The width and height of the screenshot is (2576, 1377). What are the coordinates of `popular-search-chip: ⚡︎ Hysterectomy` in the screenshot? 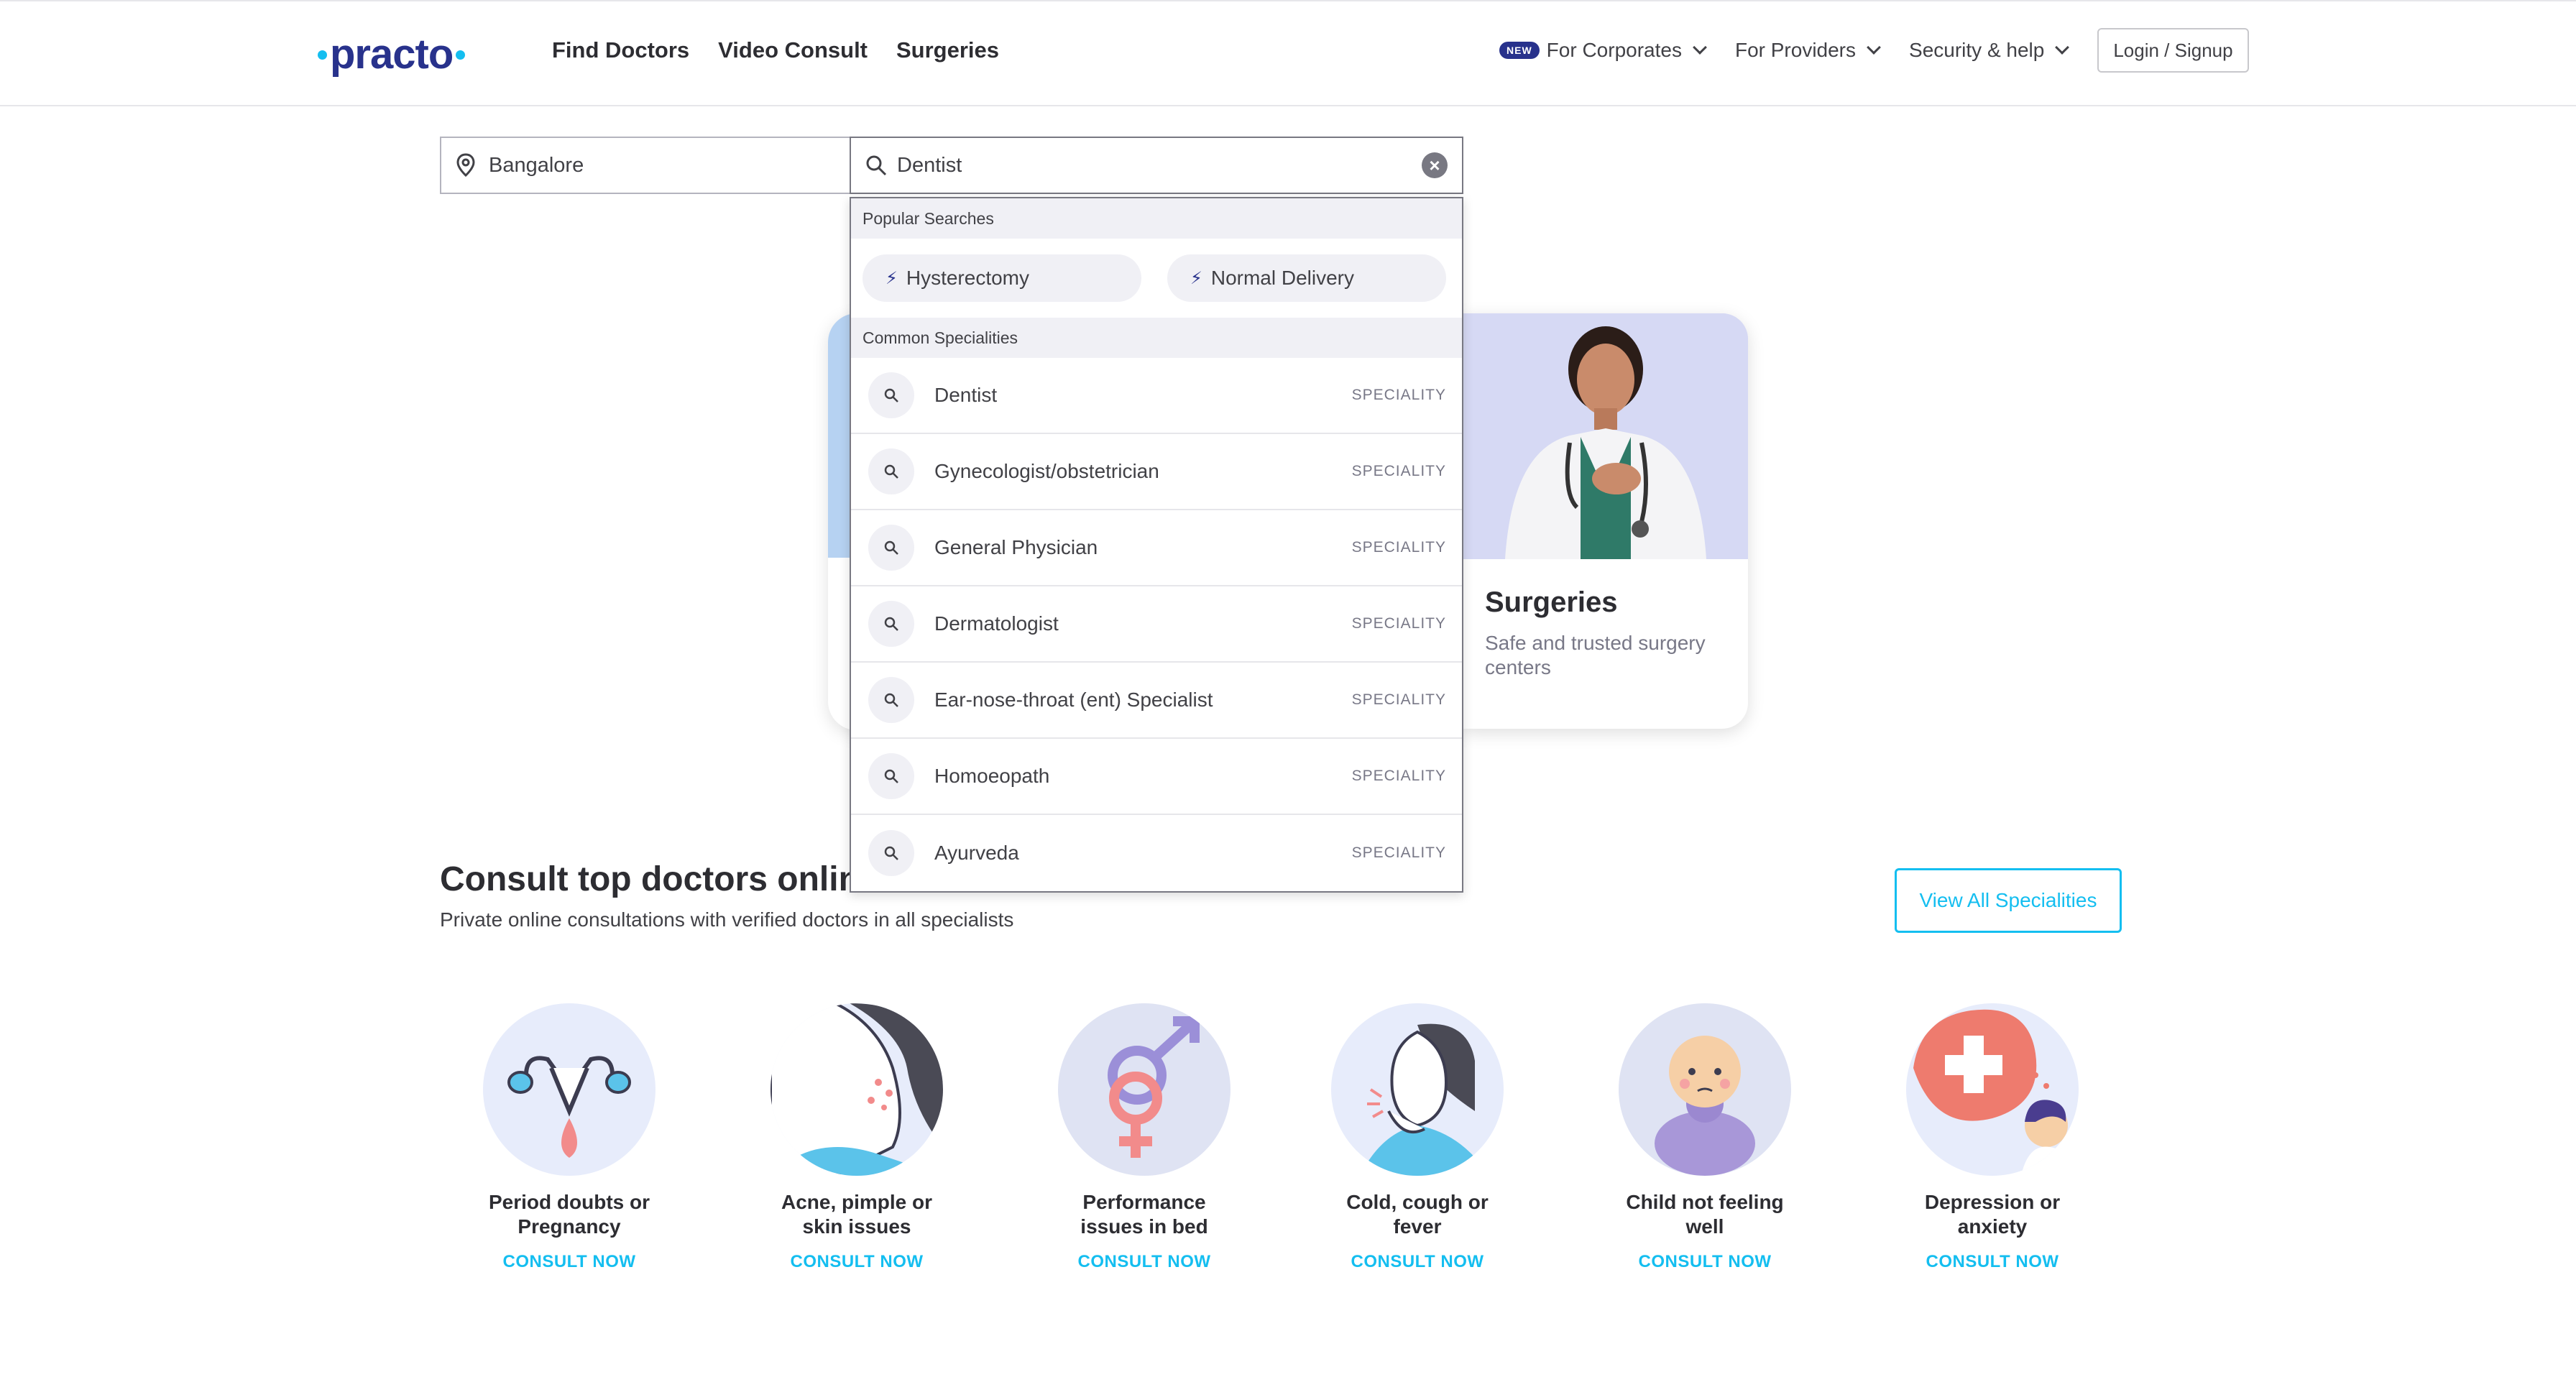 It's located at (1001, 278).